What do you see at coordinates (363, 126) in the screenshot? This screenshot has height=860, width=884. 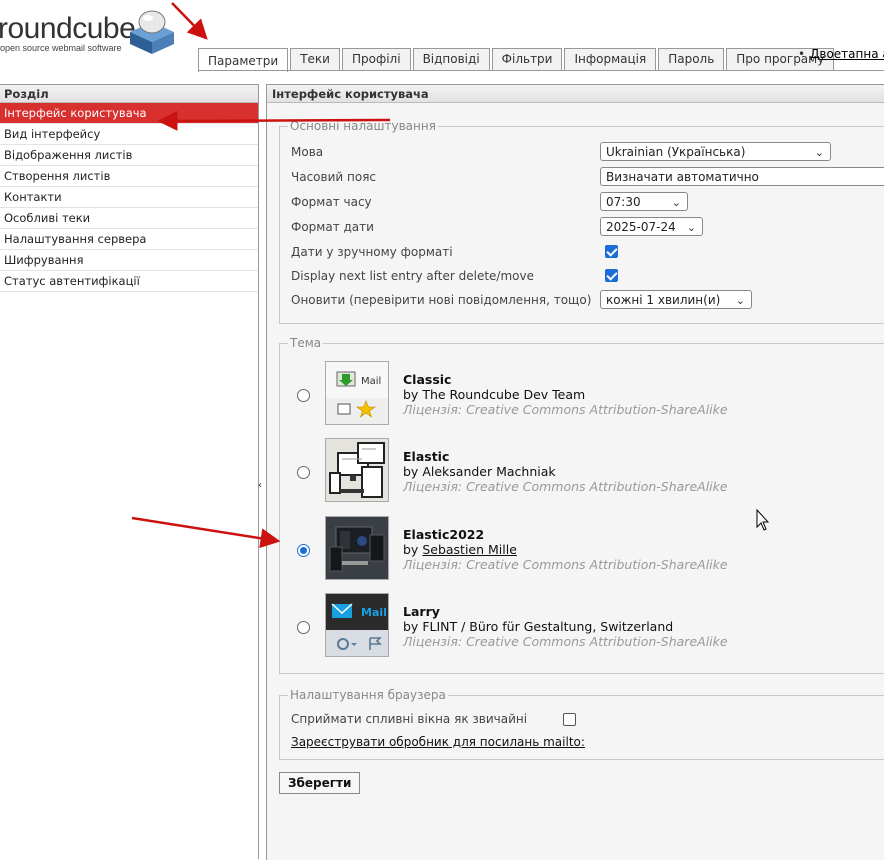 I see `basic-settings-legend: Основні налаштування` at bounding box center [363, 126].